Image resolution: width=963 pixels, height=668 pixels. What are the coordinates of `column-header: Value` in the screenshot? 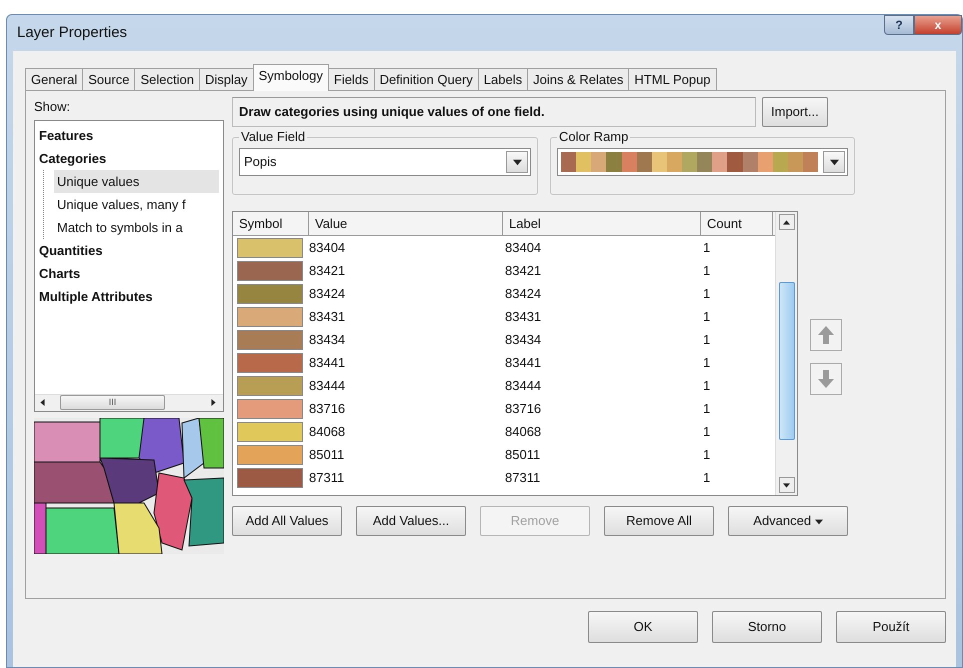 It's located at (406, 223).